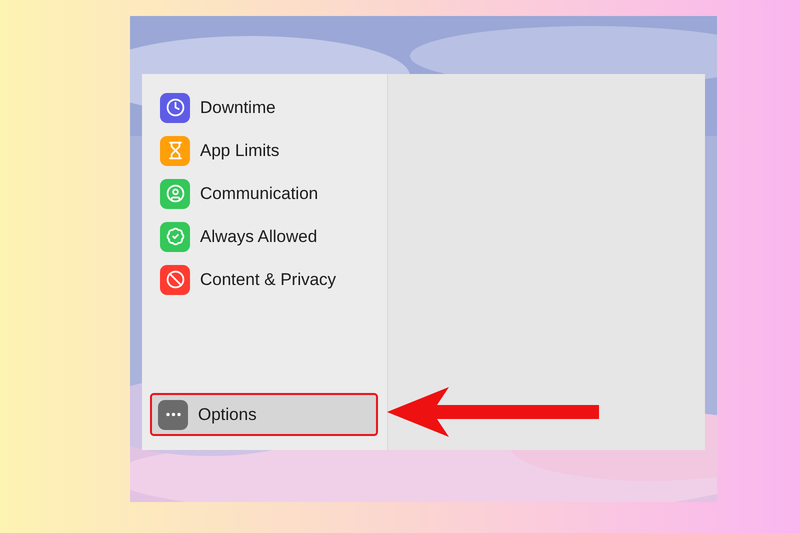 This screenshot has height=533, width=800. What do you see at coordinates (264, 414) in the screenshot?
I see `sidebar-item: Options` at bounding box center [264, 414].